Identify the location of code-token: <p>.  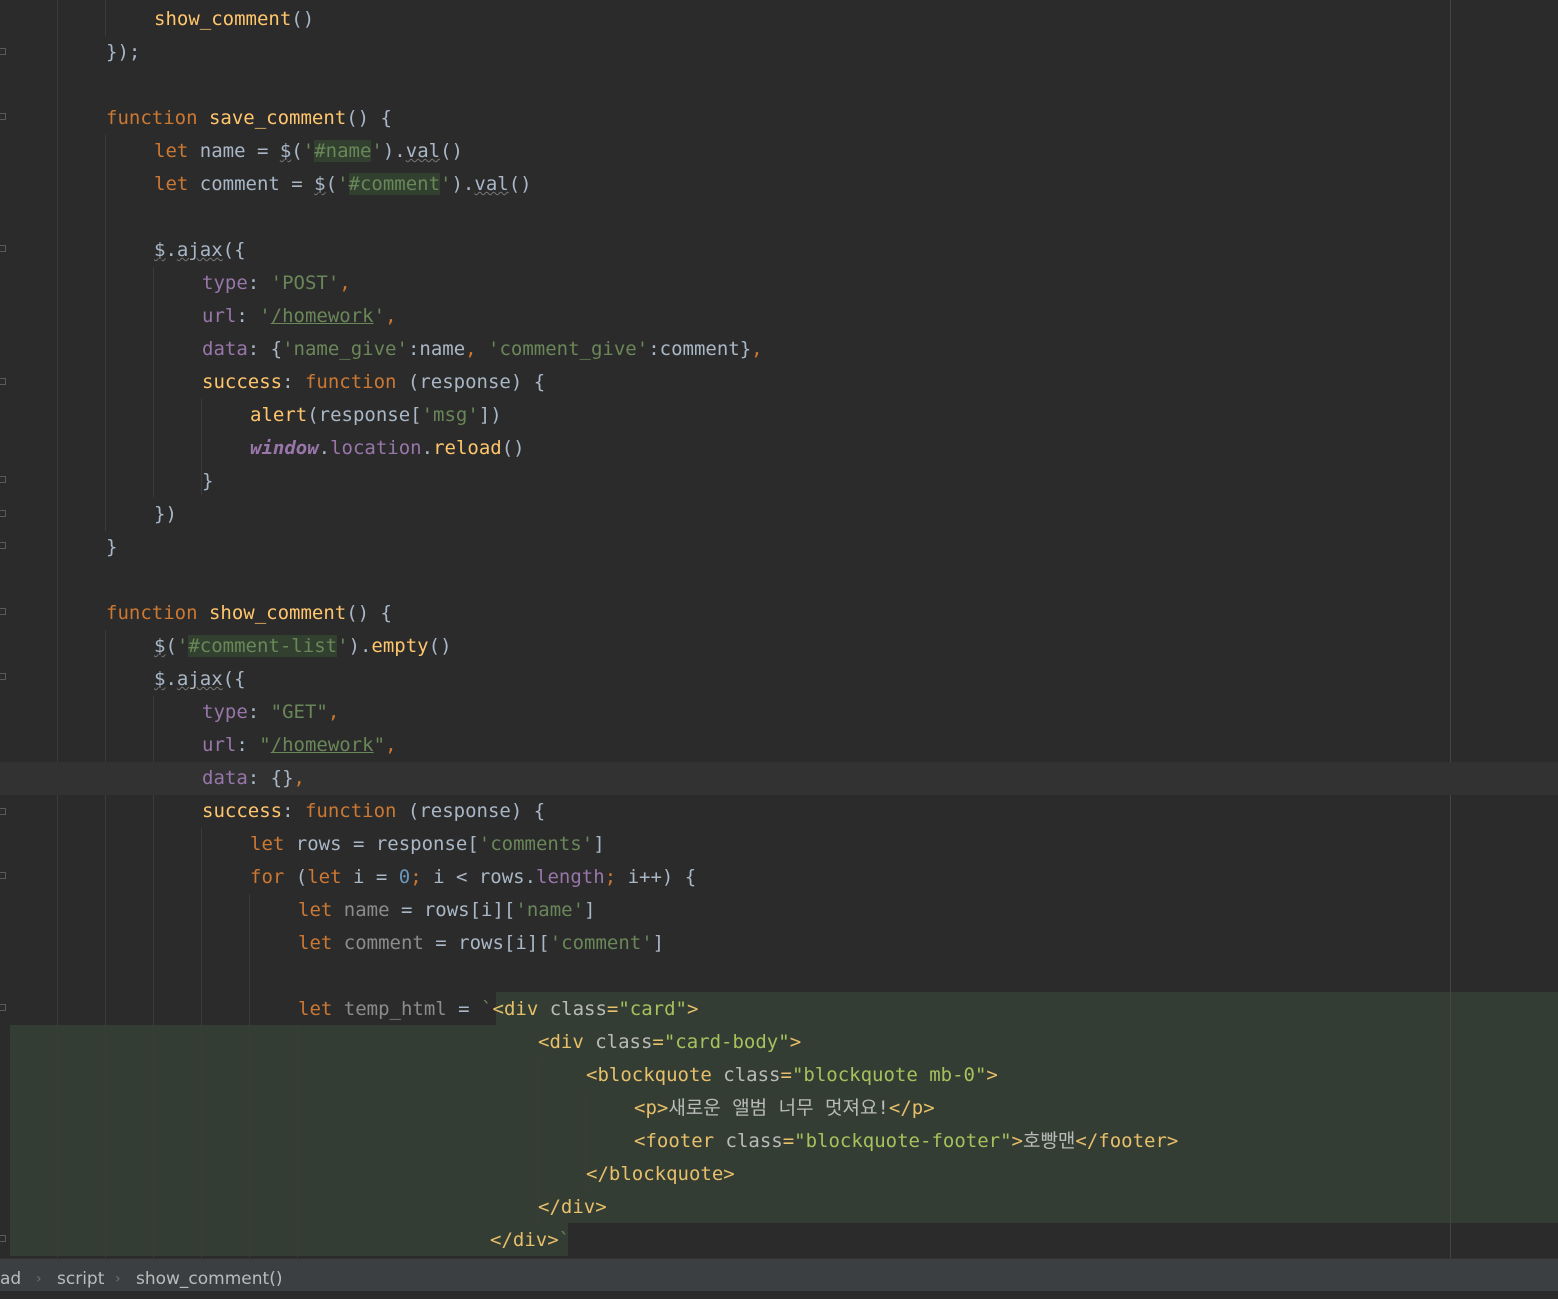
(651, 1108).